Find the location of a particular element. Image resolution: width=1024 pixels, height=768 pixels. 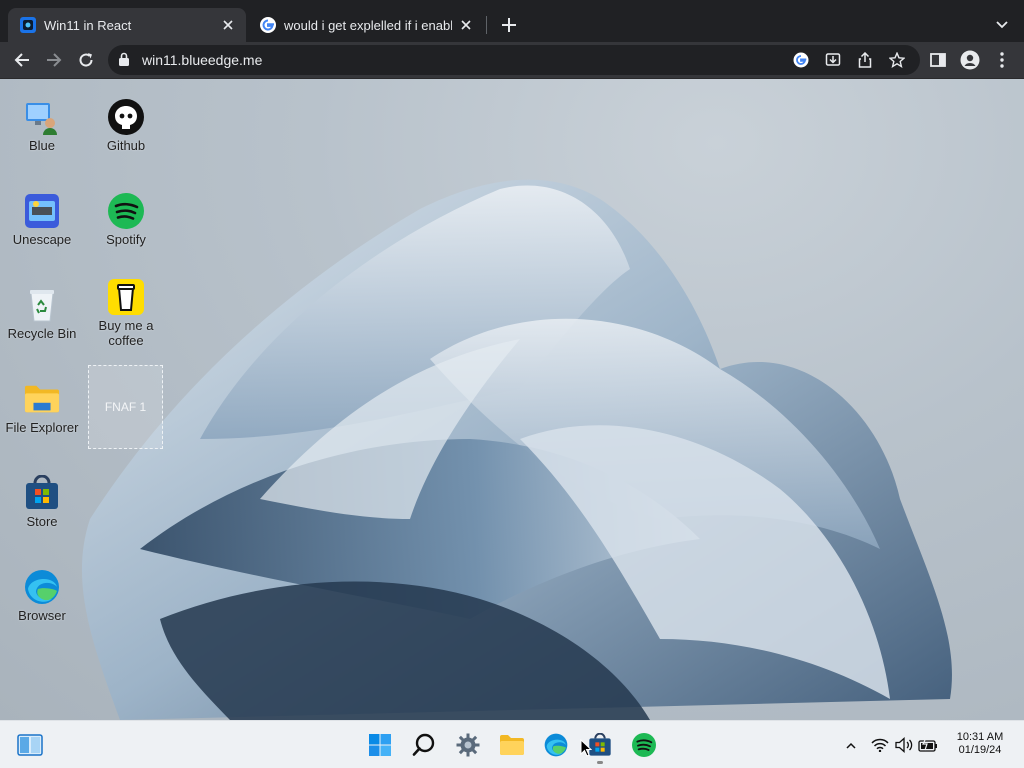

spotify-icon is located at coordinates (126, 211).